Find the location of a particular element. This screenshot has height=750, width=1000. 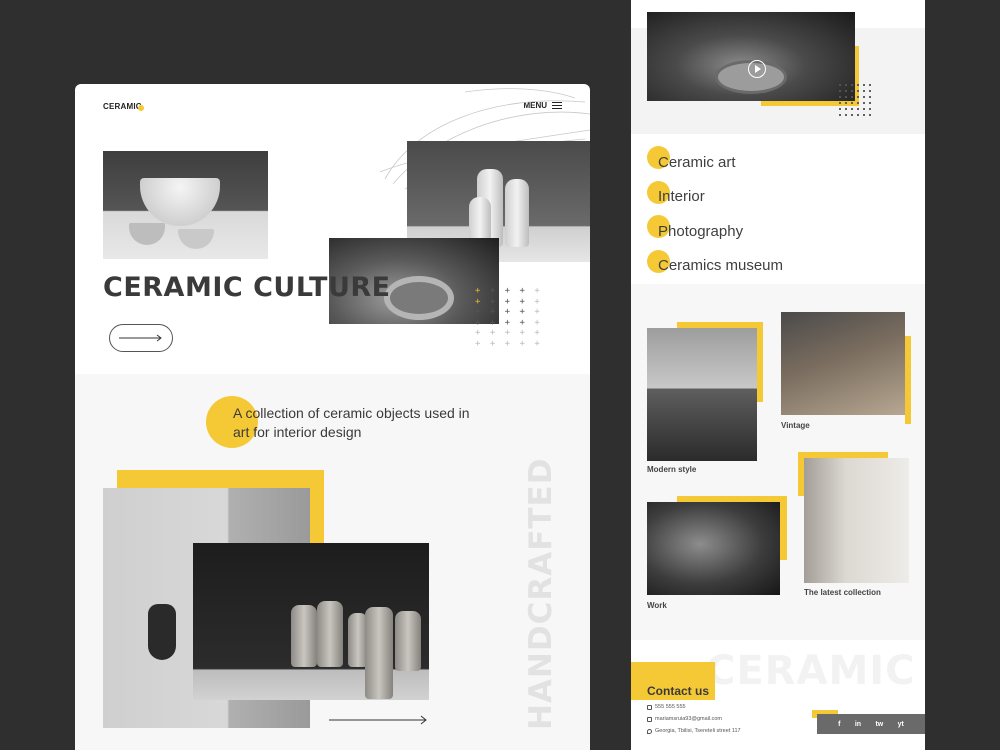

phone-icon is located at coordinates (649, 707).